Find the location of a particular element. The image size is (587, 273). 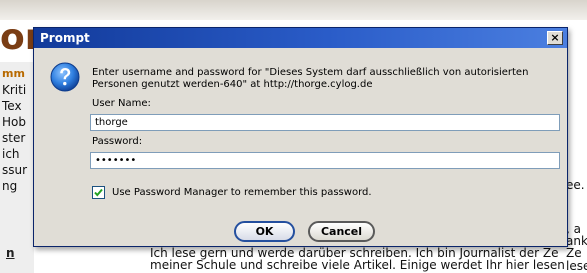

sidebar-word: ich is located at coordinates (11, 154).